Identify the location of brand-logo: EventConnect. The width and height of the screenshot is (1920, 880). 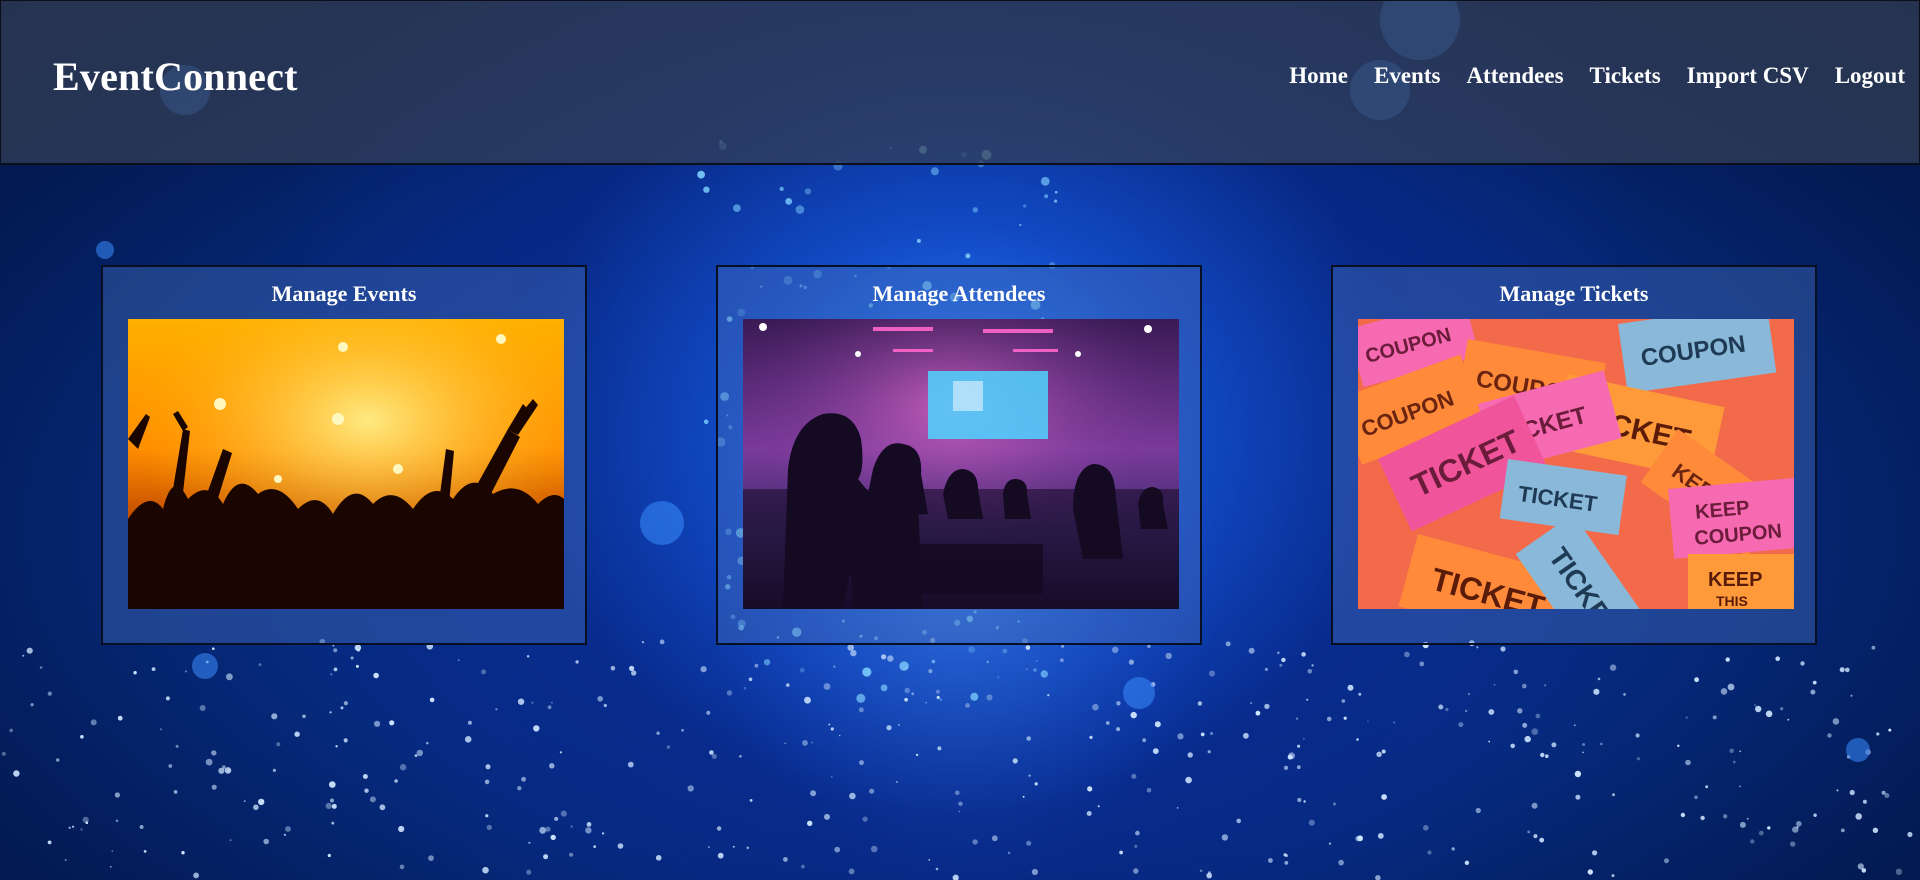
(175, 76).